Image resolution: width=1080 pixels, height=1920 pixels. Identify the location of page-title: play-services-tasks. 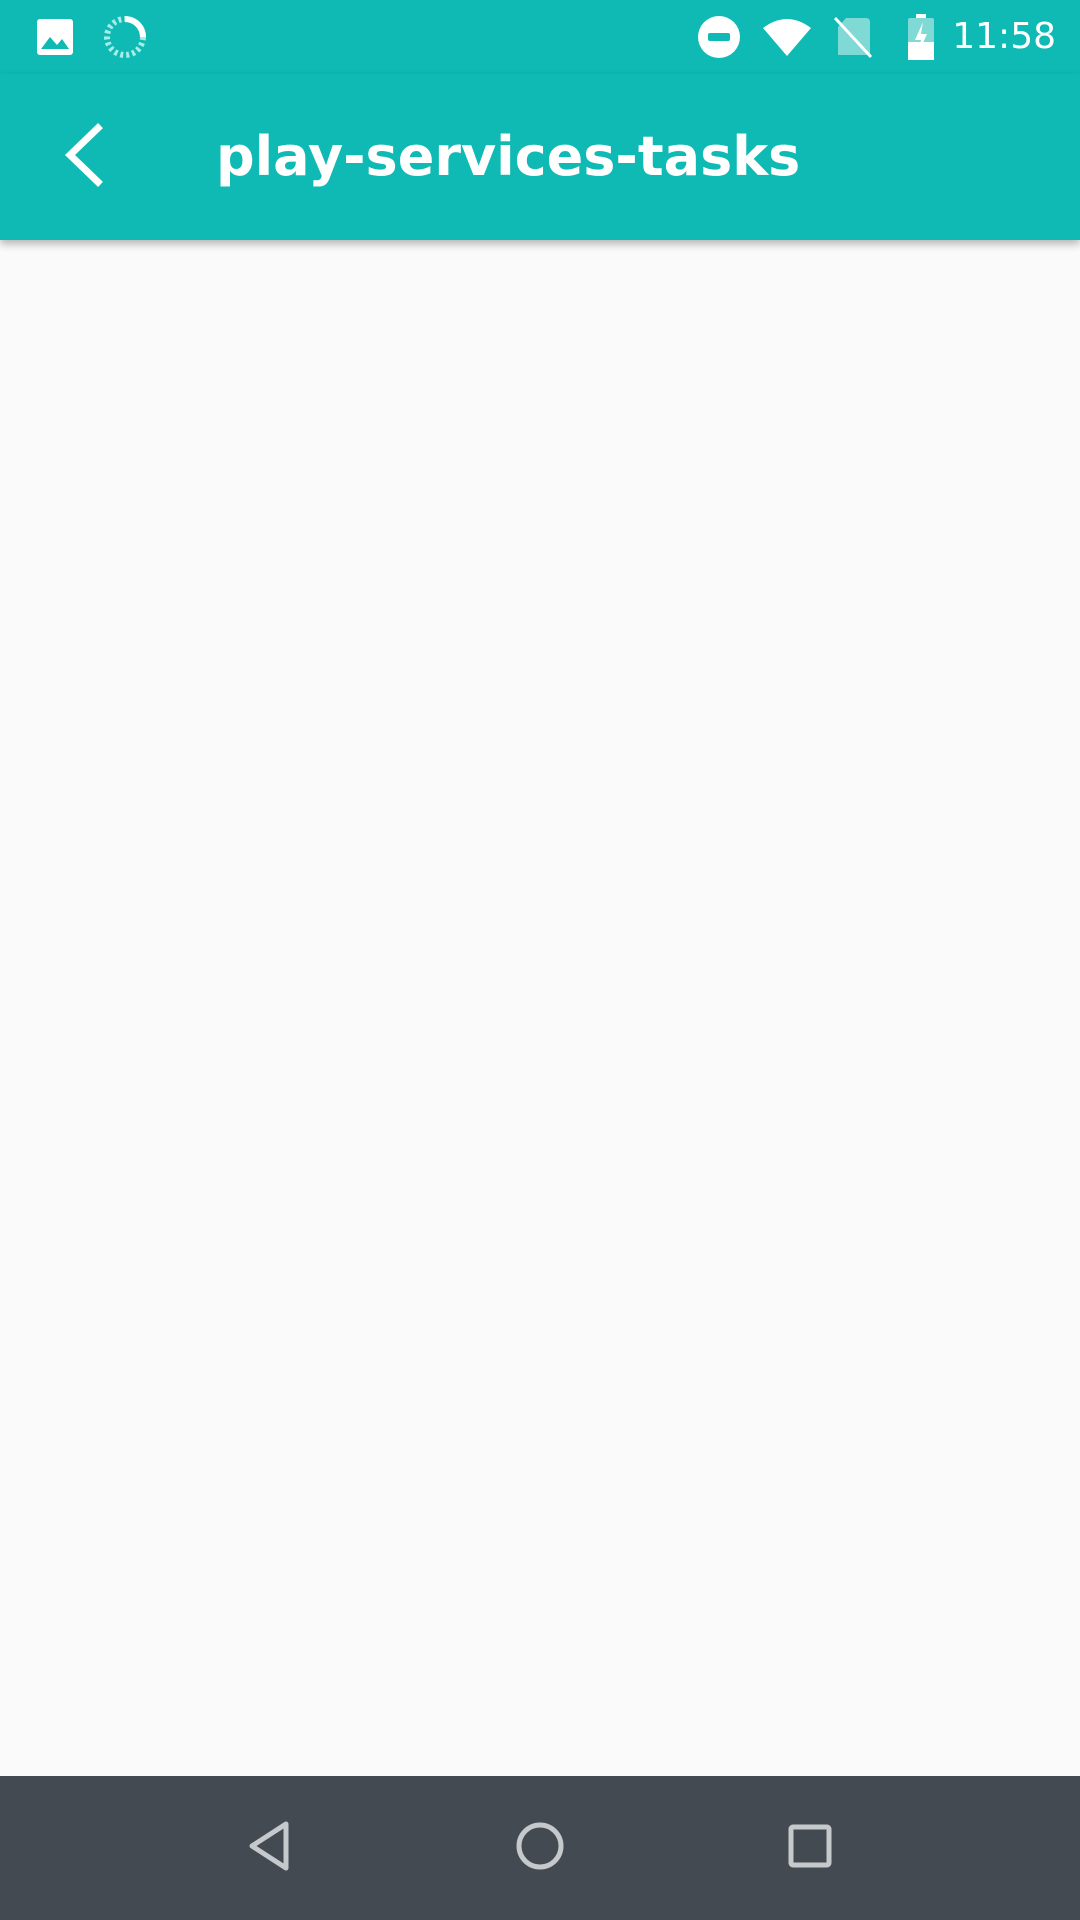
(508, 156).